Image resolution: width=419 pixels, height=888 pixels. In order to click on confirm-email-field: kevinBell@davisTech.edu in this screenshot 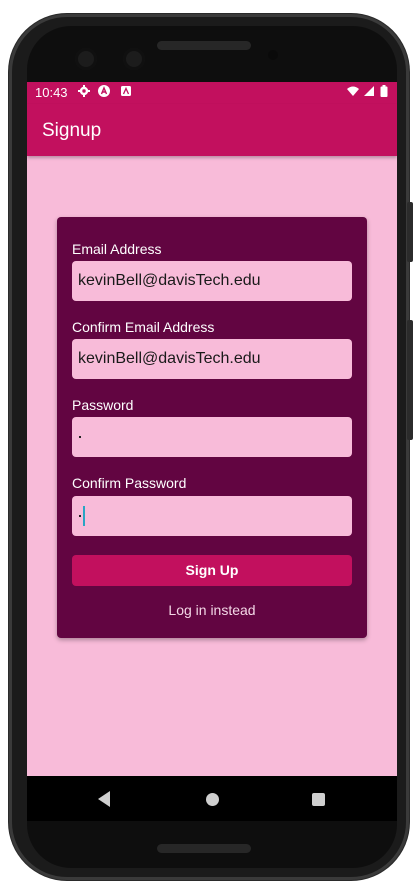, I will do `click(212, 359)`.